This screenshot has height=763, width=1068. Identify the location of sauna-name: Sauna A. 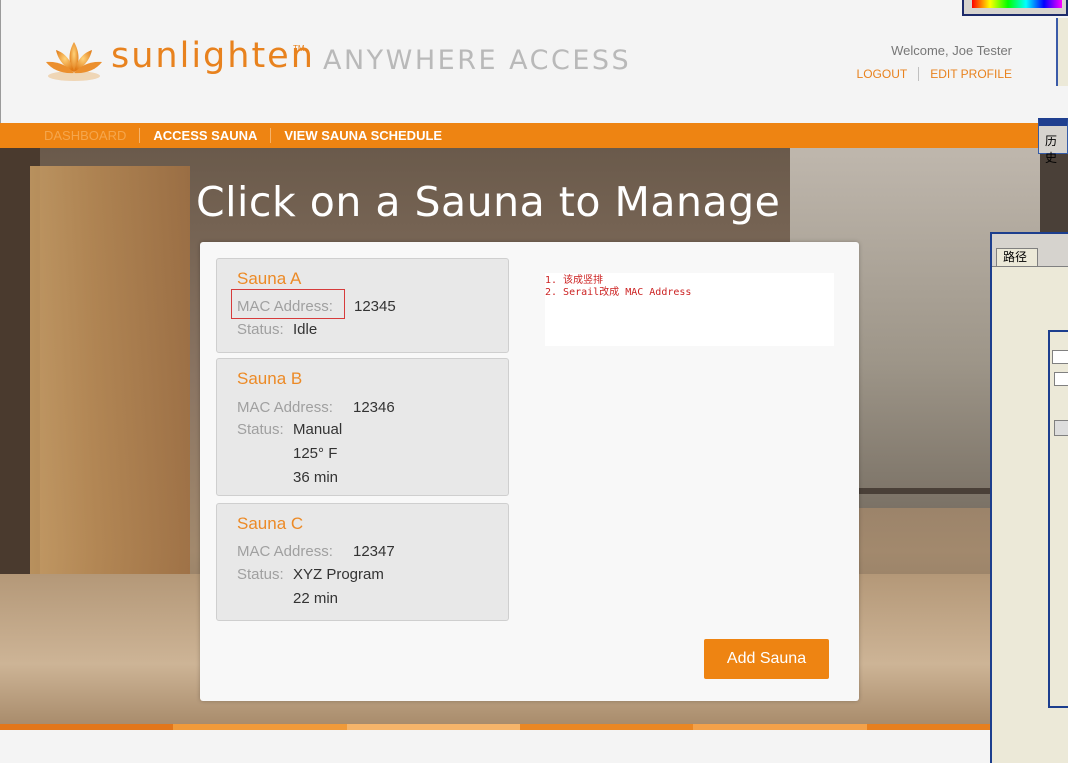
(269, 278).